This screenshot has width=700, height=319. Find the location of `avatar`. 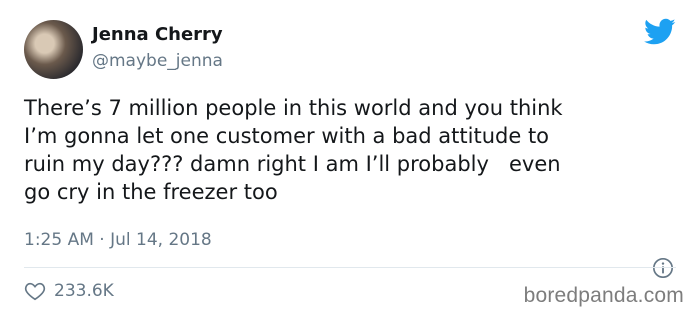

avatar is located at coordinates (53, 49).